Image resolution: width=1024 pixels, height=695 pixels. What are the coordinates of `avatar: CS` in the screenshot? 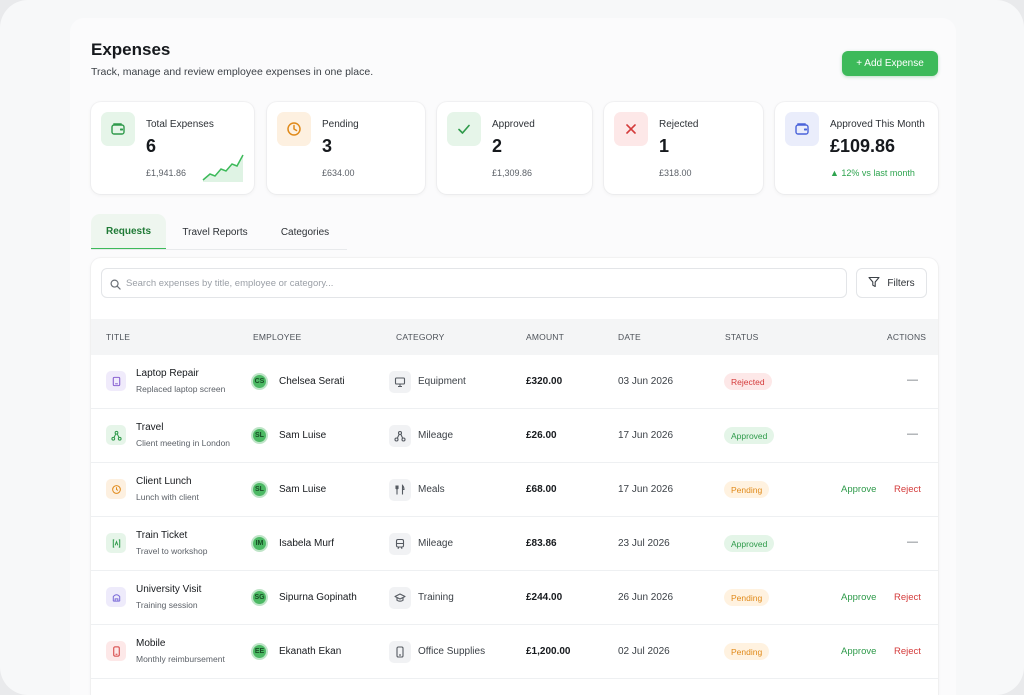 It's located at (259, 381).